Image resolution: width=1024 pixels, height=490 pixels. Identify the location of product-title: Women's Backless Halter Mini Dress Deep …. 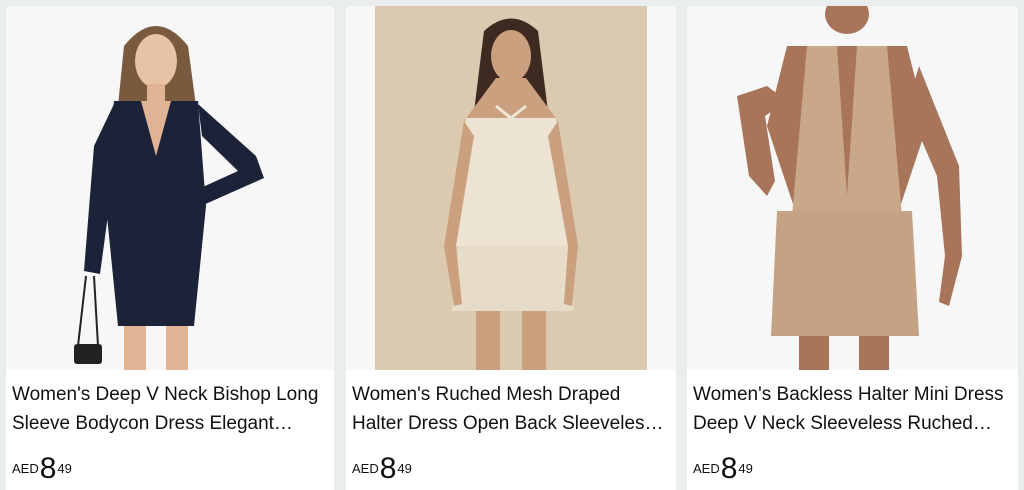
(850, 409).